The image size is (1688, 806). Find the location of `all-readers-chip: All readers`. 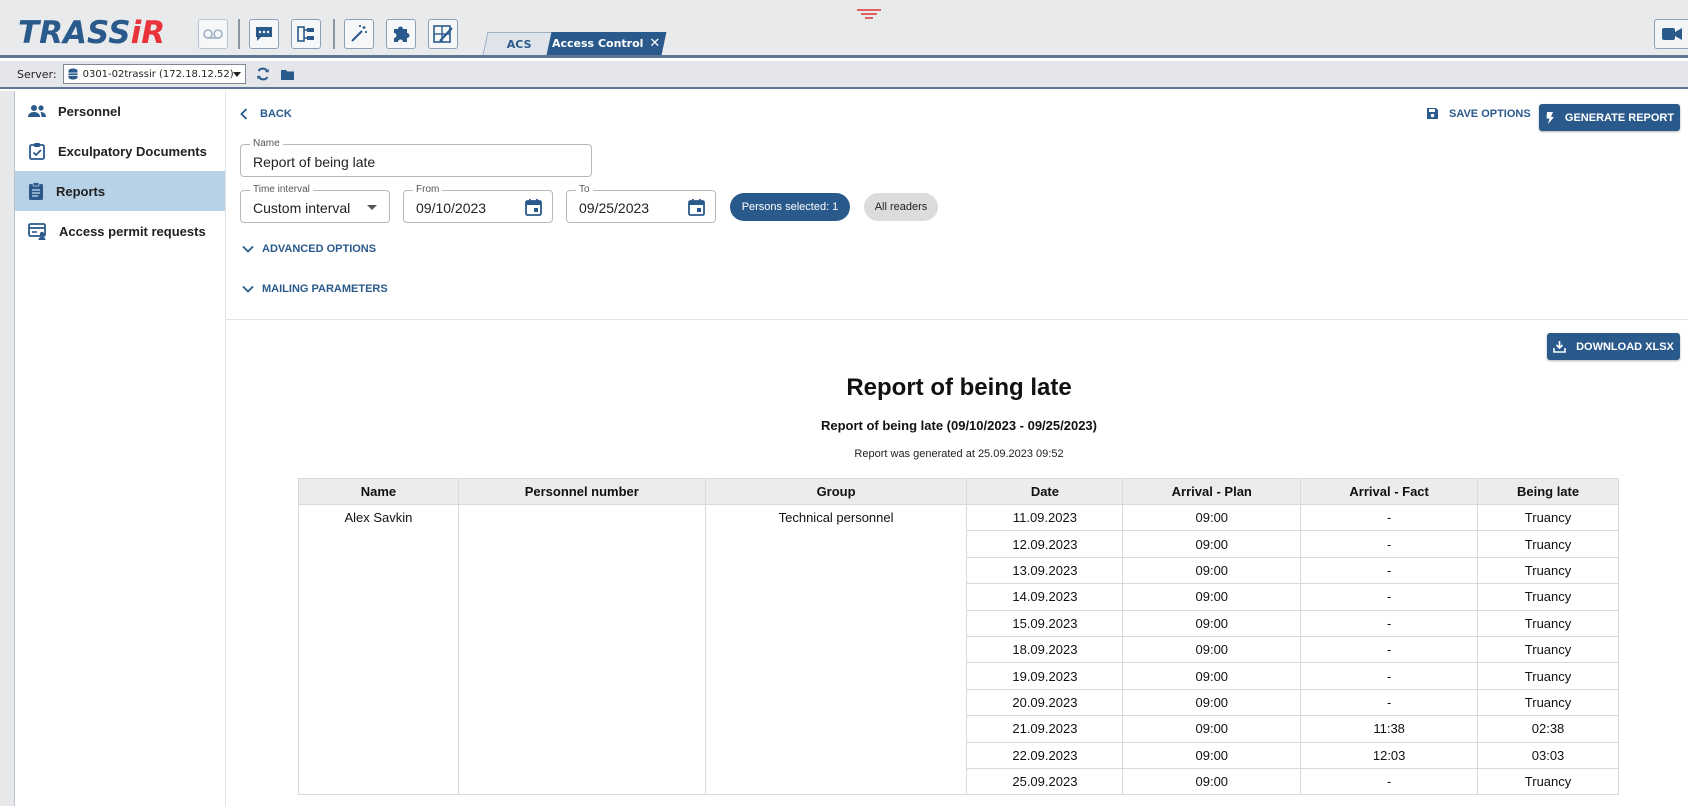

all-readers-chip: All readers is located at coordinates (901, 207).